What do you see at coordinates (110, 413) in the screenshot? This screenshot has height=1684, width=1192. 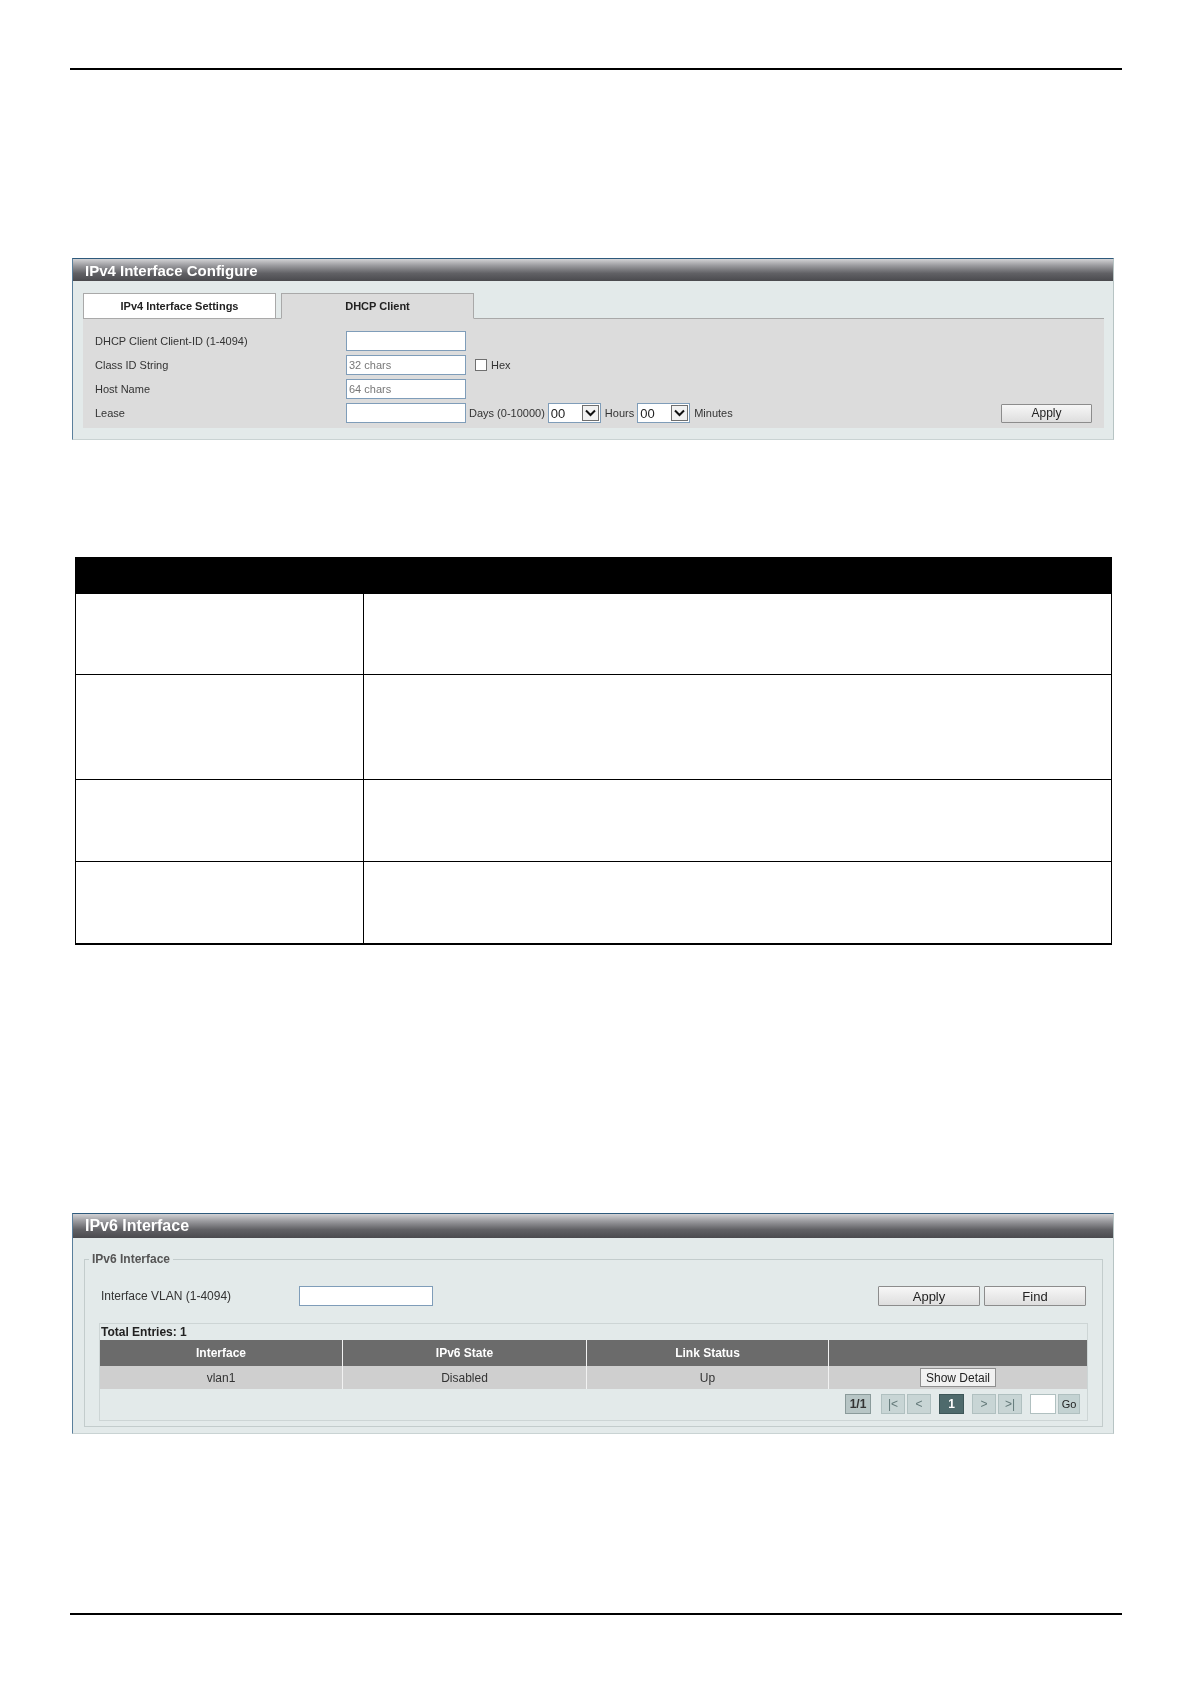 I see `field-label: Lease` at bounding box center [110, 413].